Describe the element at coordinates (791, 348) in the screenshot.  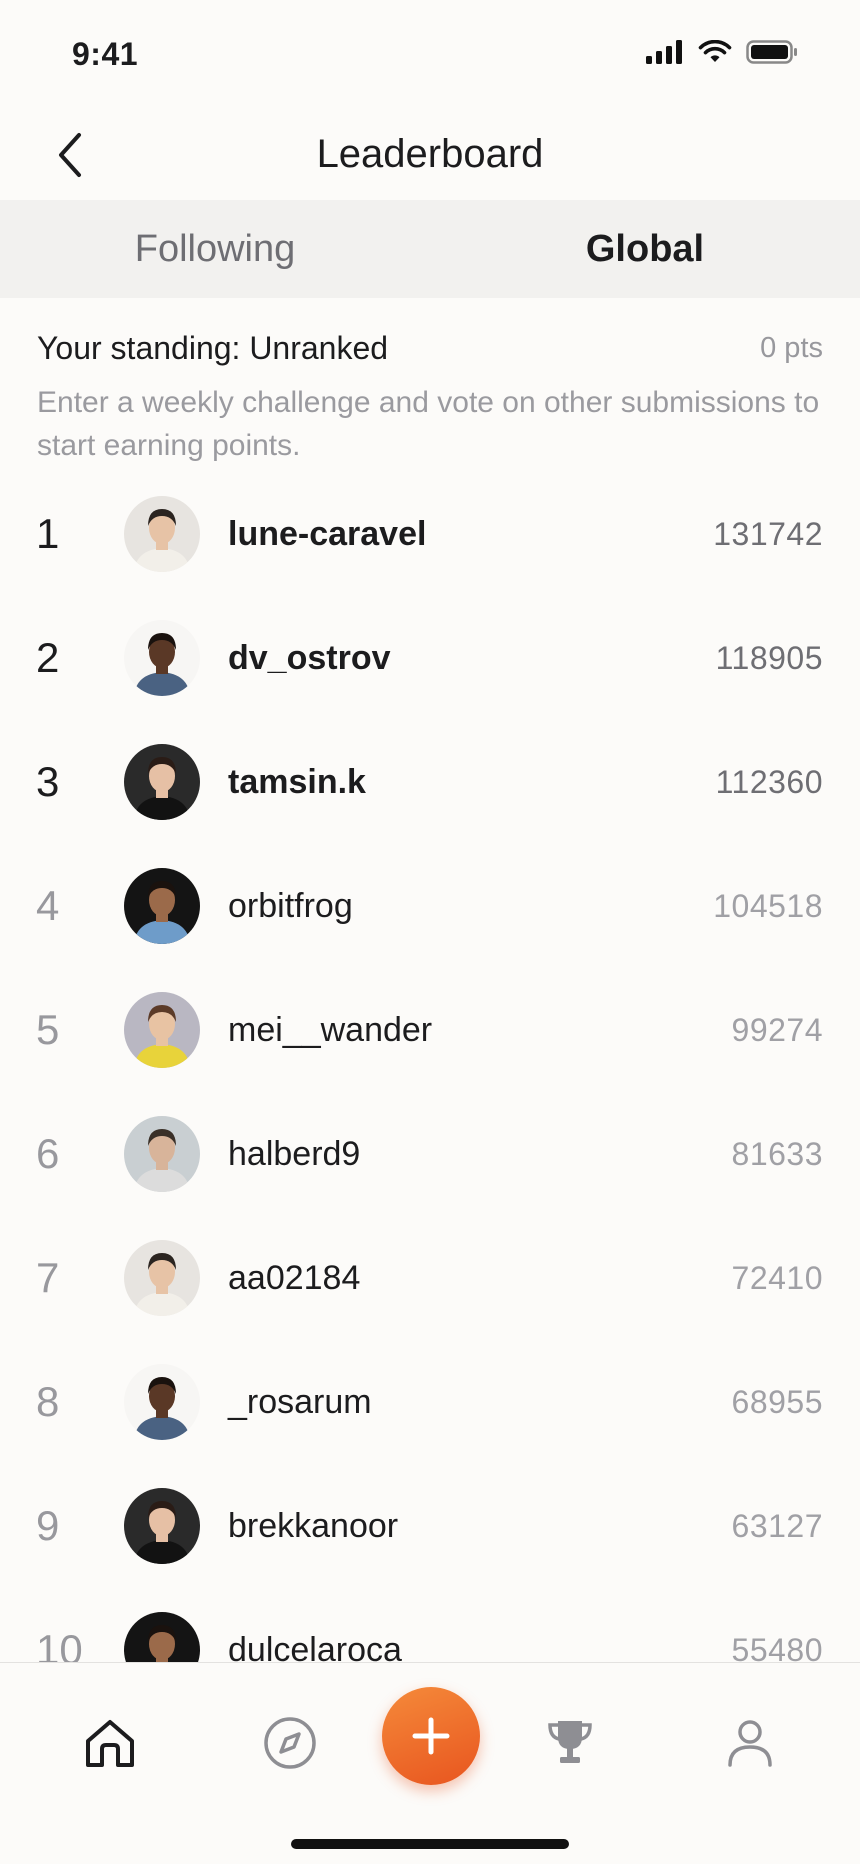
I see `standing-points: 0 pts` at that location.